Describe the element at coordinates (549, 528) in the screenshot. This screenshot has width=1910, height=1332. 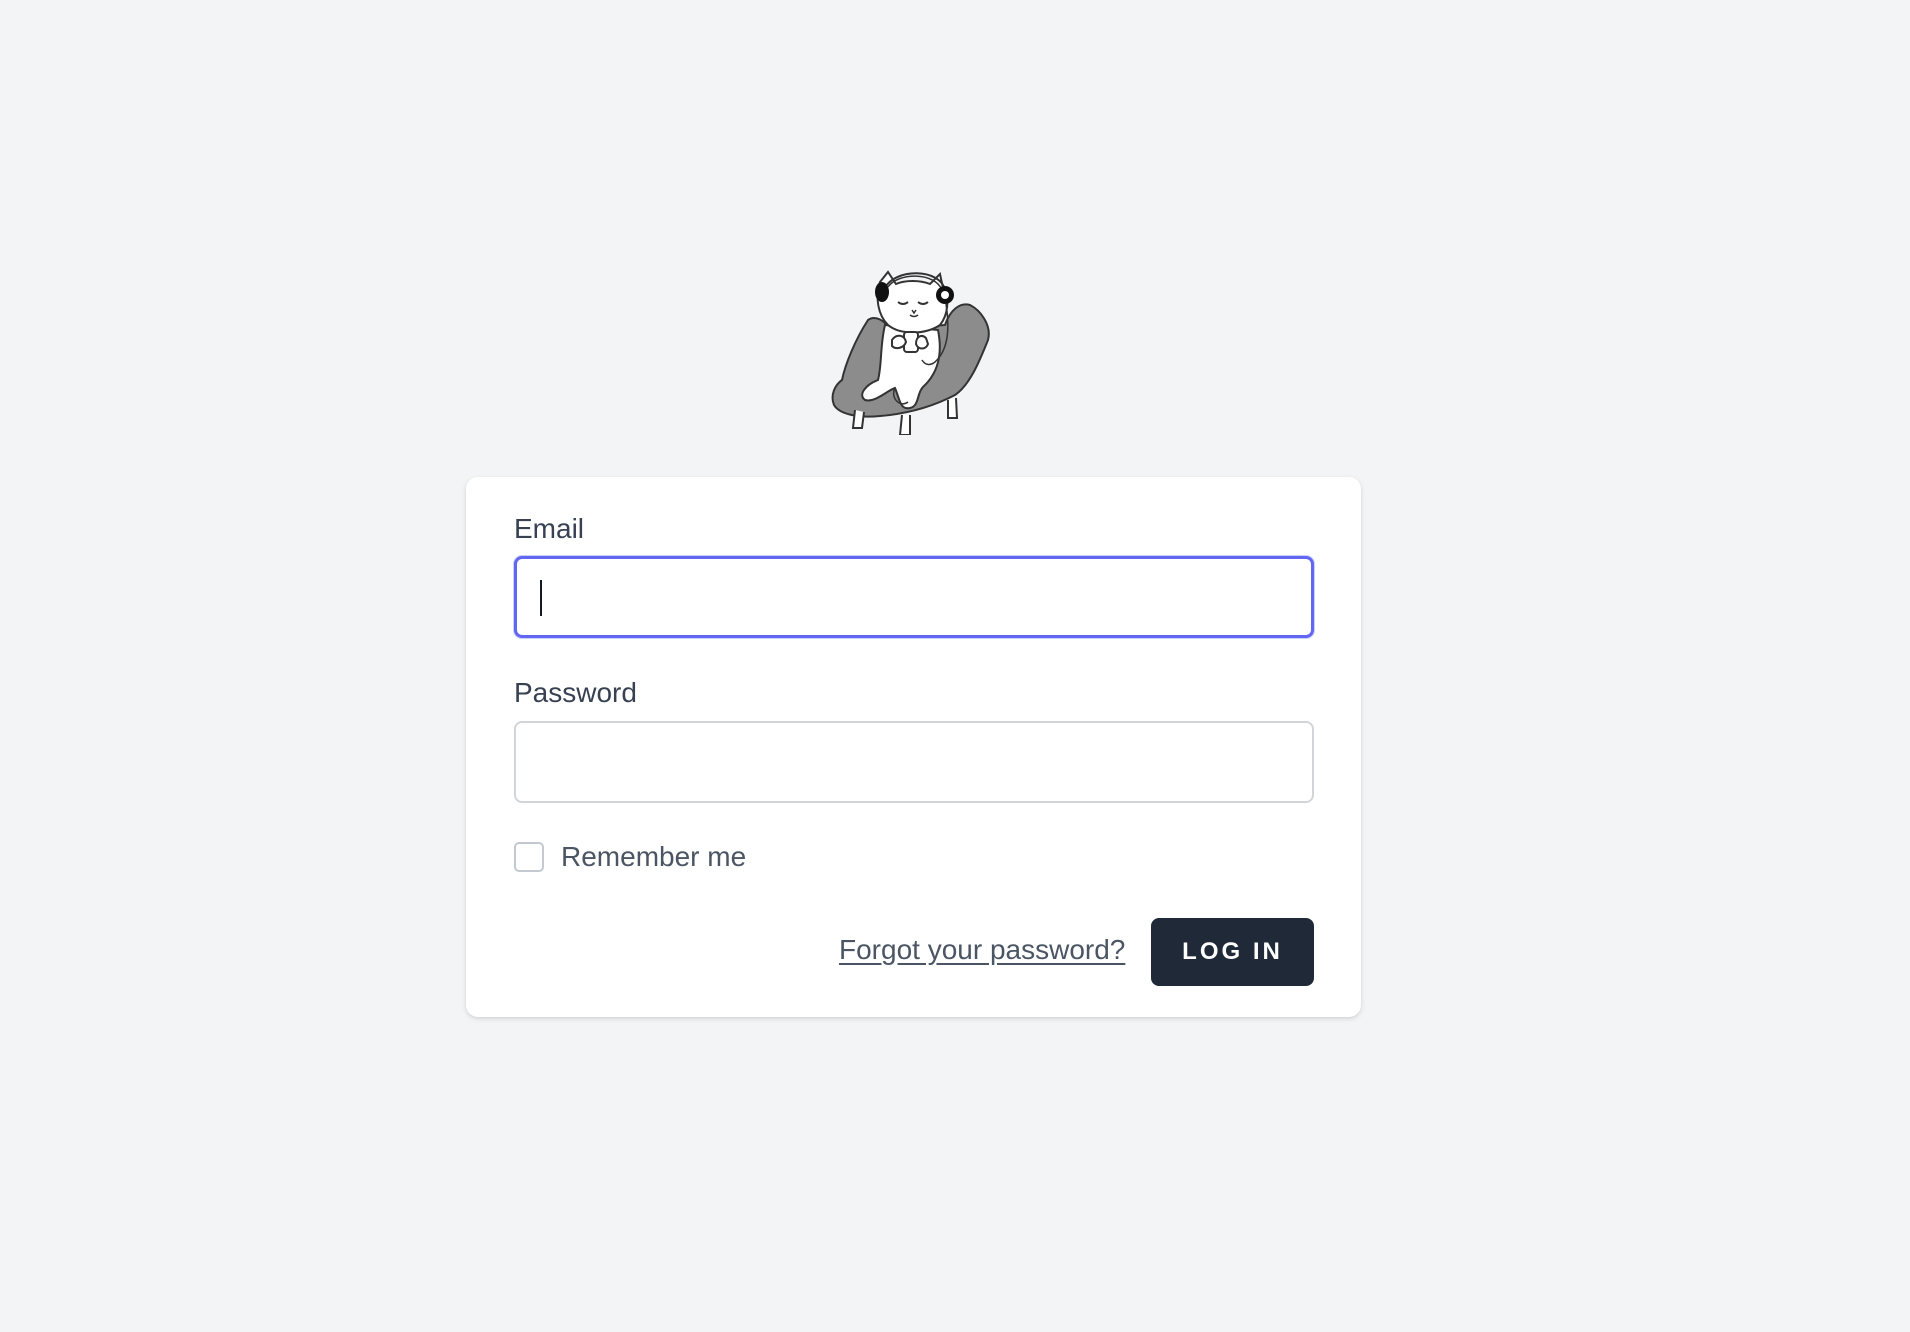
I see `email-label: Email` at that location.